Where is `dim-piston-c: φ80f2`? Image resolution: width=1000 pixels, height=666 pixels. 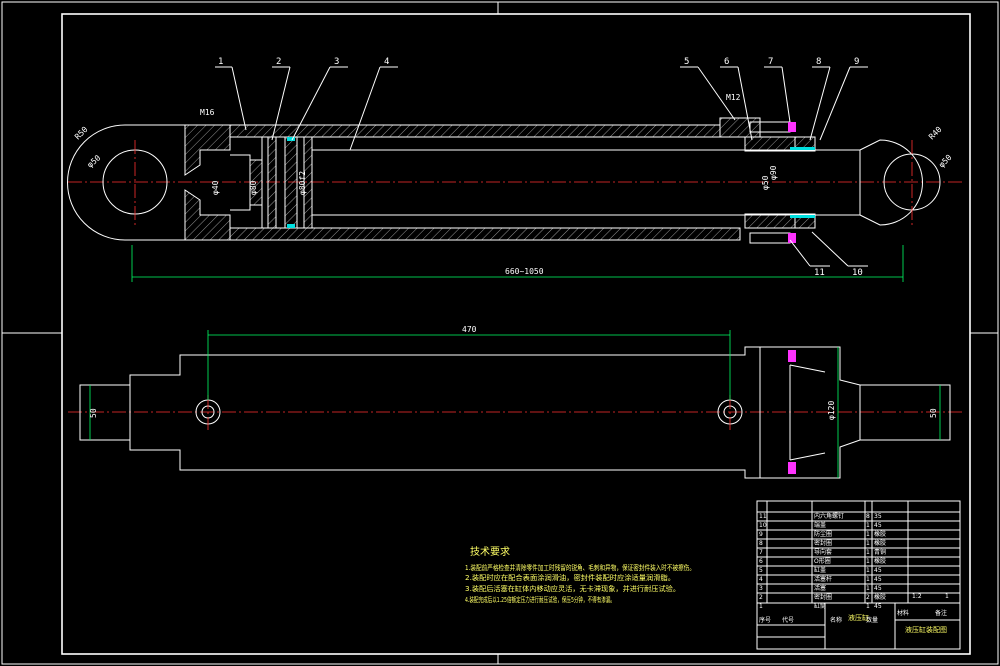
dim-piston-c: φ80f2 is located at coordinates (302, 183).